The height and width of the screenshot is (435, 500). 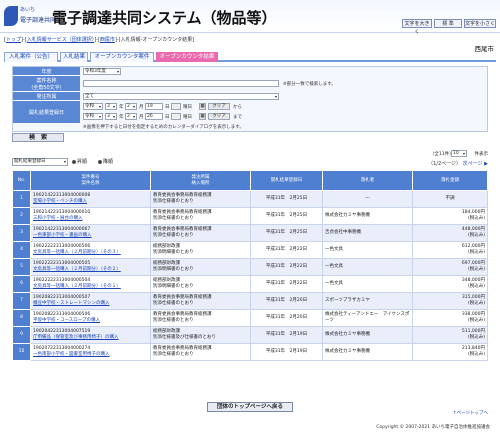 What do you see at coordinates (21, 352) in the screenshot?
I see `row-no: 10` at bounding box center [21, 352].